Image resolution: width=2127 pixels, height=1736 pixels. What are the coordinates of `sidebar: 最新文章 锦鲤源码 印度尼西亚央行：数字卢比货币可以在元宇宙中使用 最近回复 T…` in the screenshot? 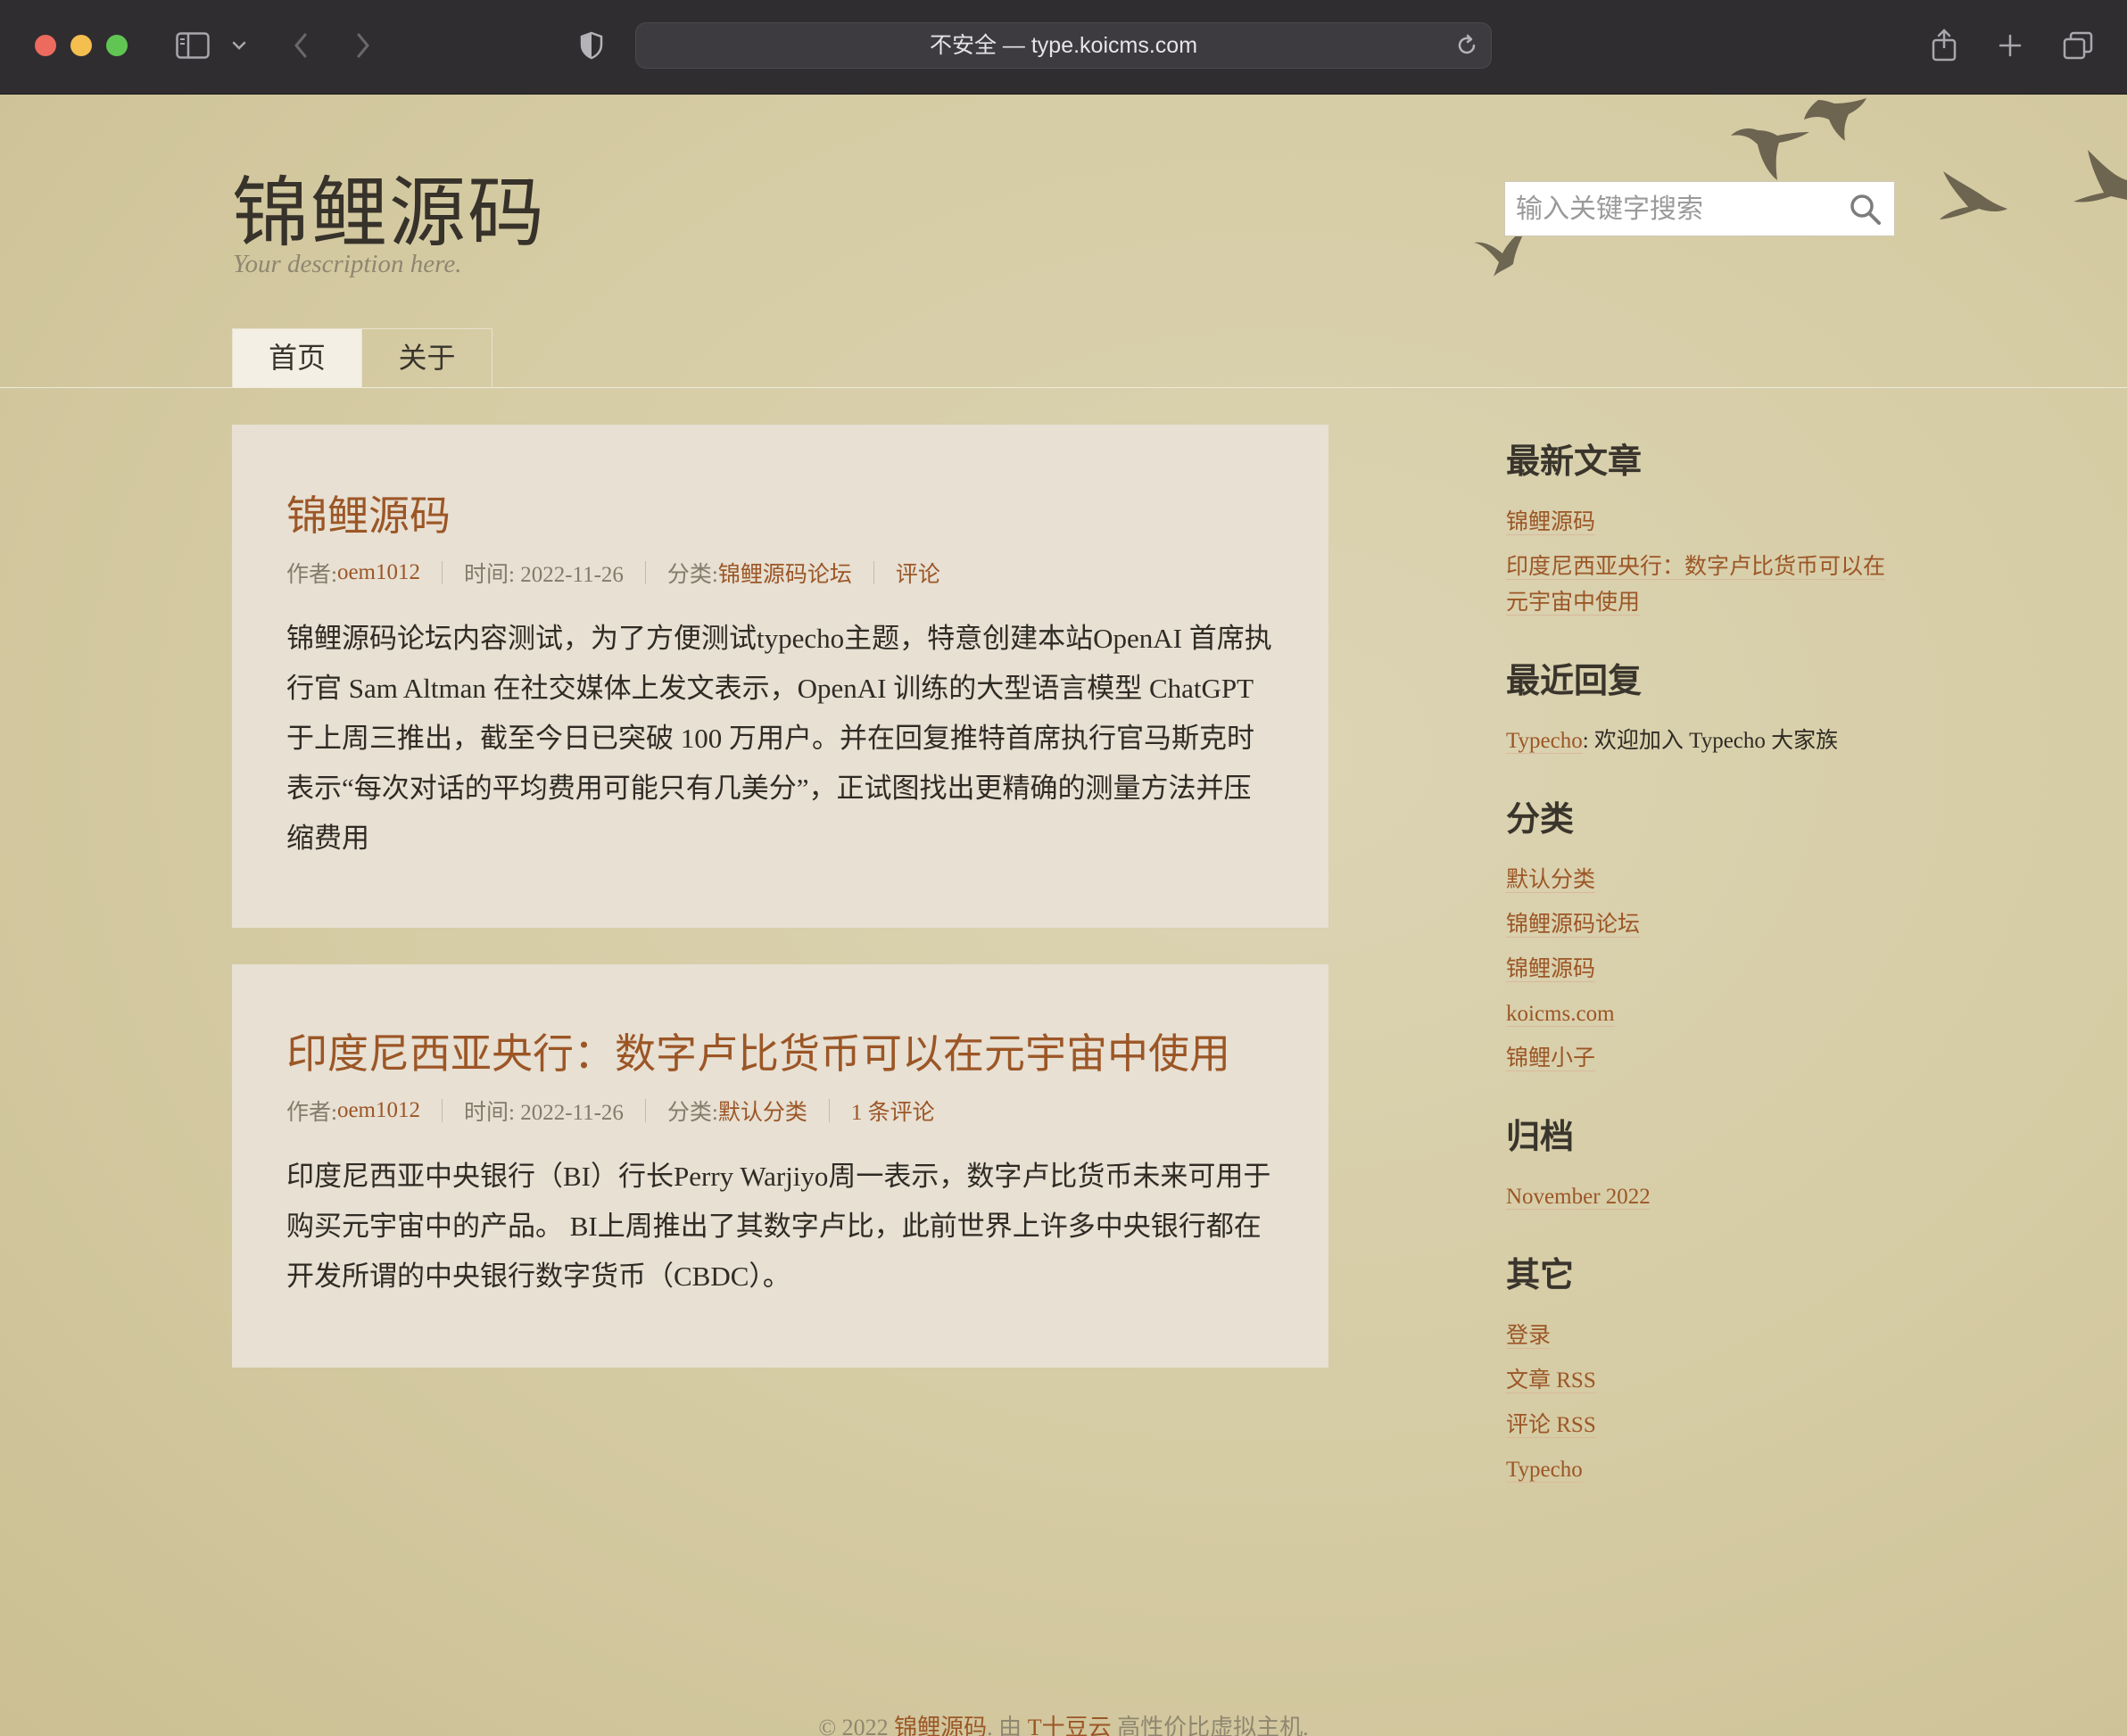 It's located at (1702, 985).